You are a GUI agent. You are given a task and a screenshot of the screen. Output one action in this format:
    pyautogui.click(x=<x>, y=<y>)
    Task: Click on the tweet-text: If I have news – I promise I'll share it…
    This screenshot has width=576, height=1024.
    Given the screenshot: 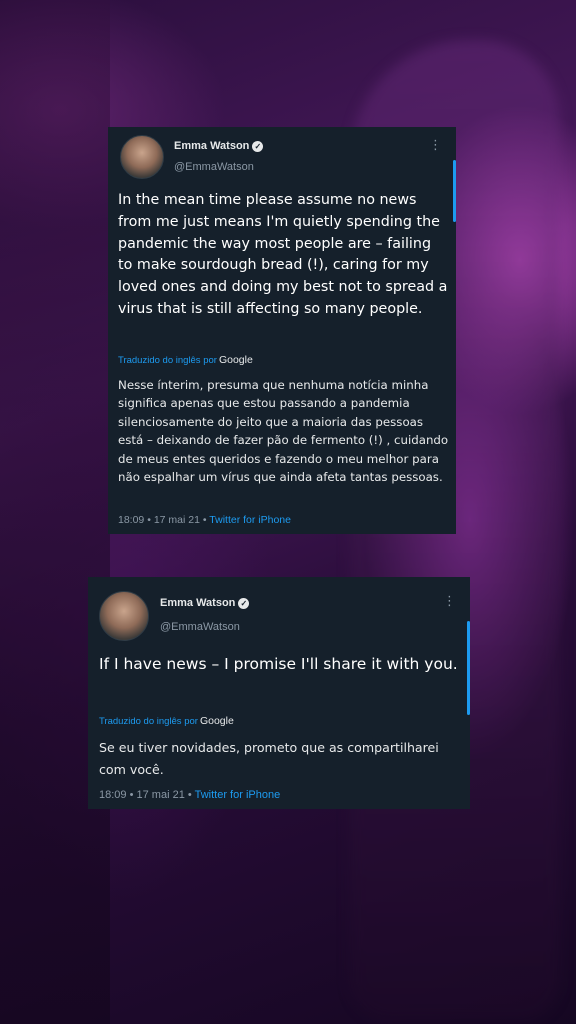 What is the action you would take?
    pyautogui.click(x=278, y=664)
    